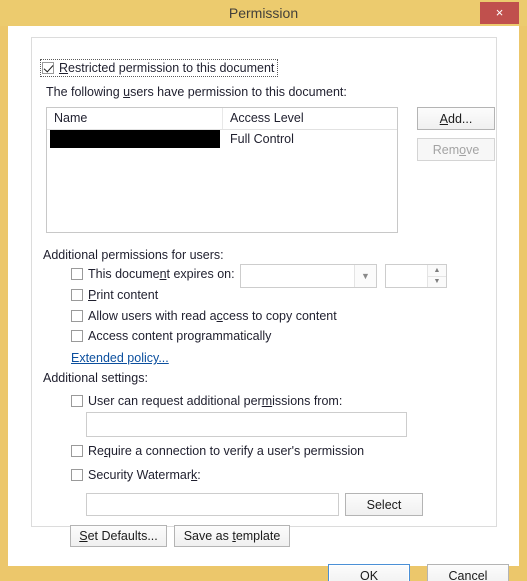 This screenshot has height=581, width=527. I want to click on ok-button: OK, so click(369, 572).